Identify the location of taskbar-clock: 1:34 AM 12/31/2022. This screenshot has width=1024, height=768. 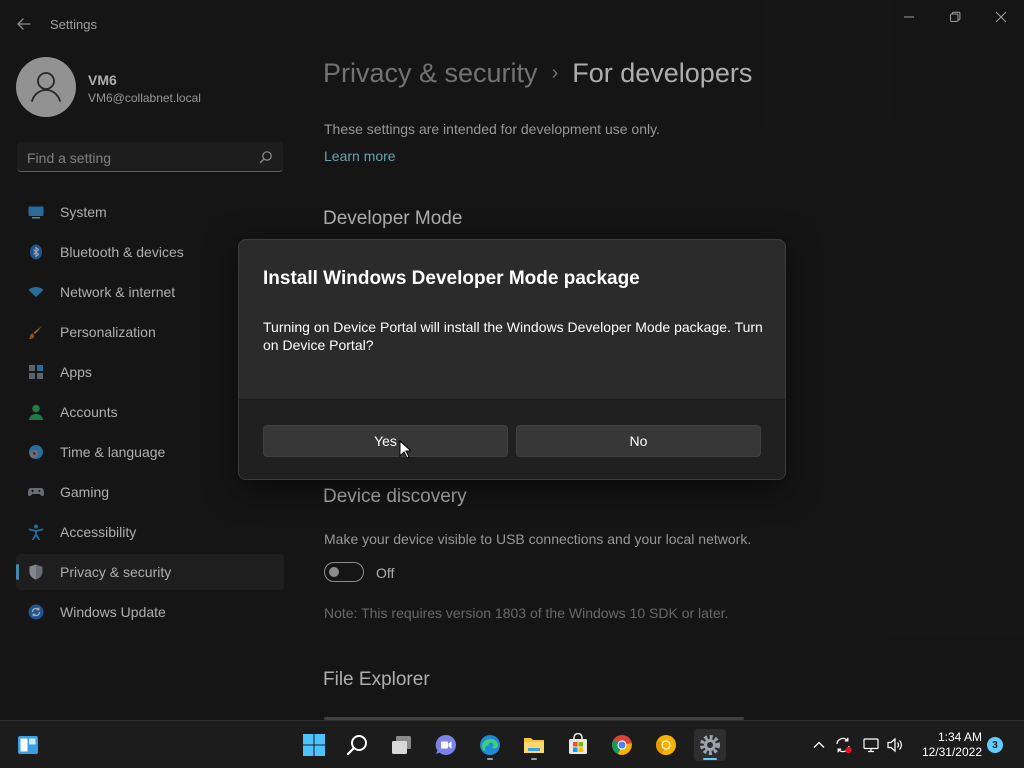
(947, 745).